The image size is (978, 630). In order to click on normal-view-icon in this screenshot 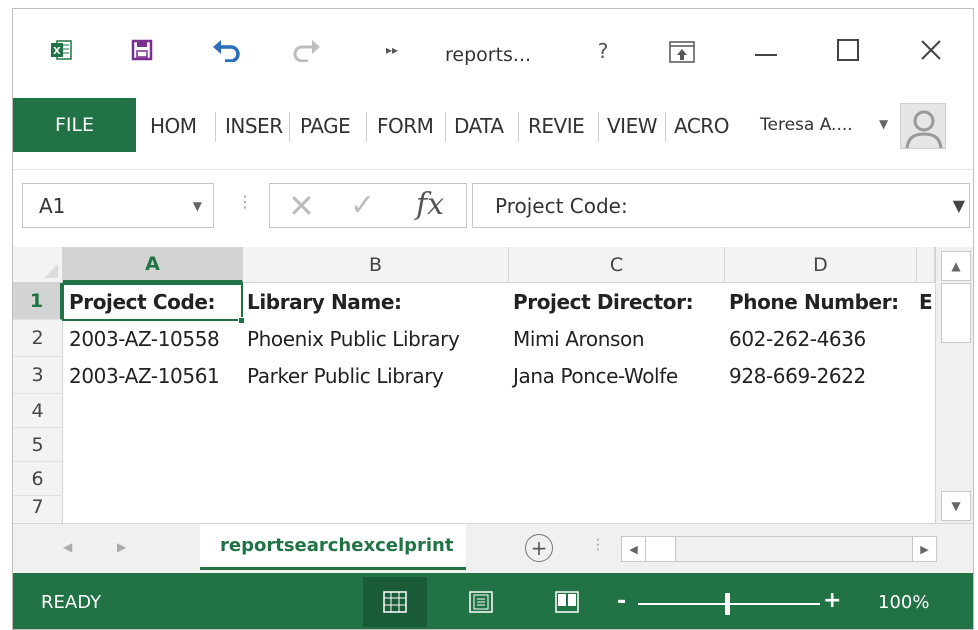, I will do `click(395, 602)`.